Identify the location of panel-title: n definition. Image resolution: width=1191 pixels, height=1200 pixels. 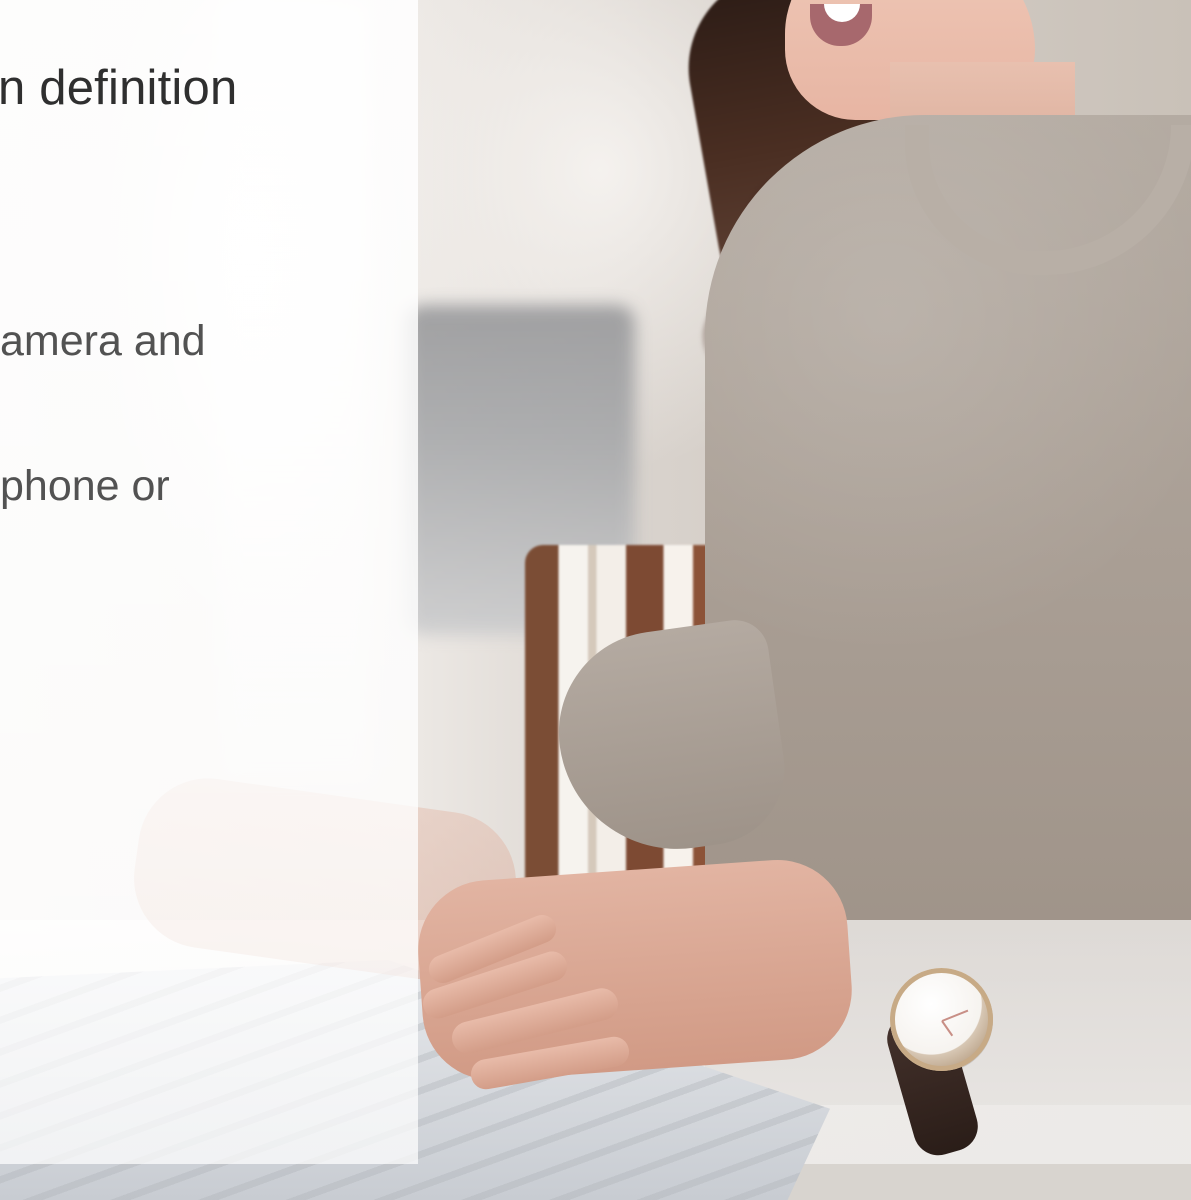
(119, 88).